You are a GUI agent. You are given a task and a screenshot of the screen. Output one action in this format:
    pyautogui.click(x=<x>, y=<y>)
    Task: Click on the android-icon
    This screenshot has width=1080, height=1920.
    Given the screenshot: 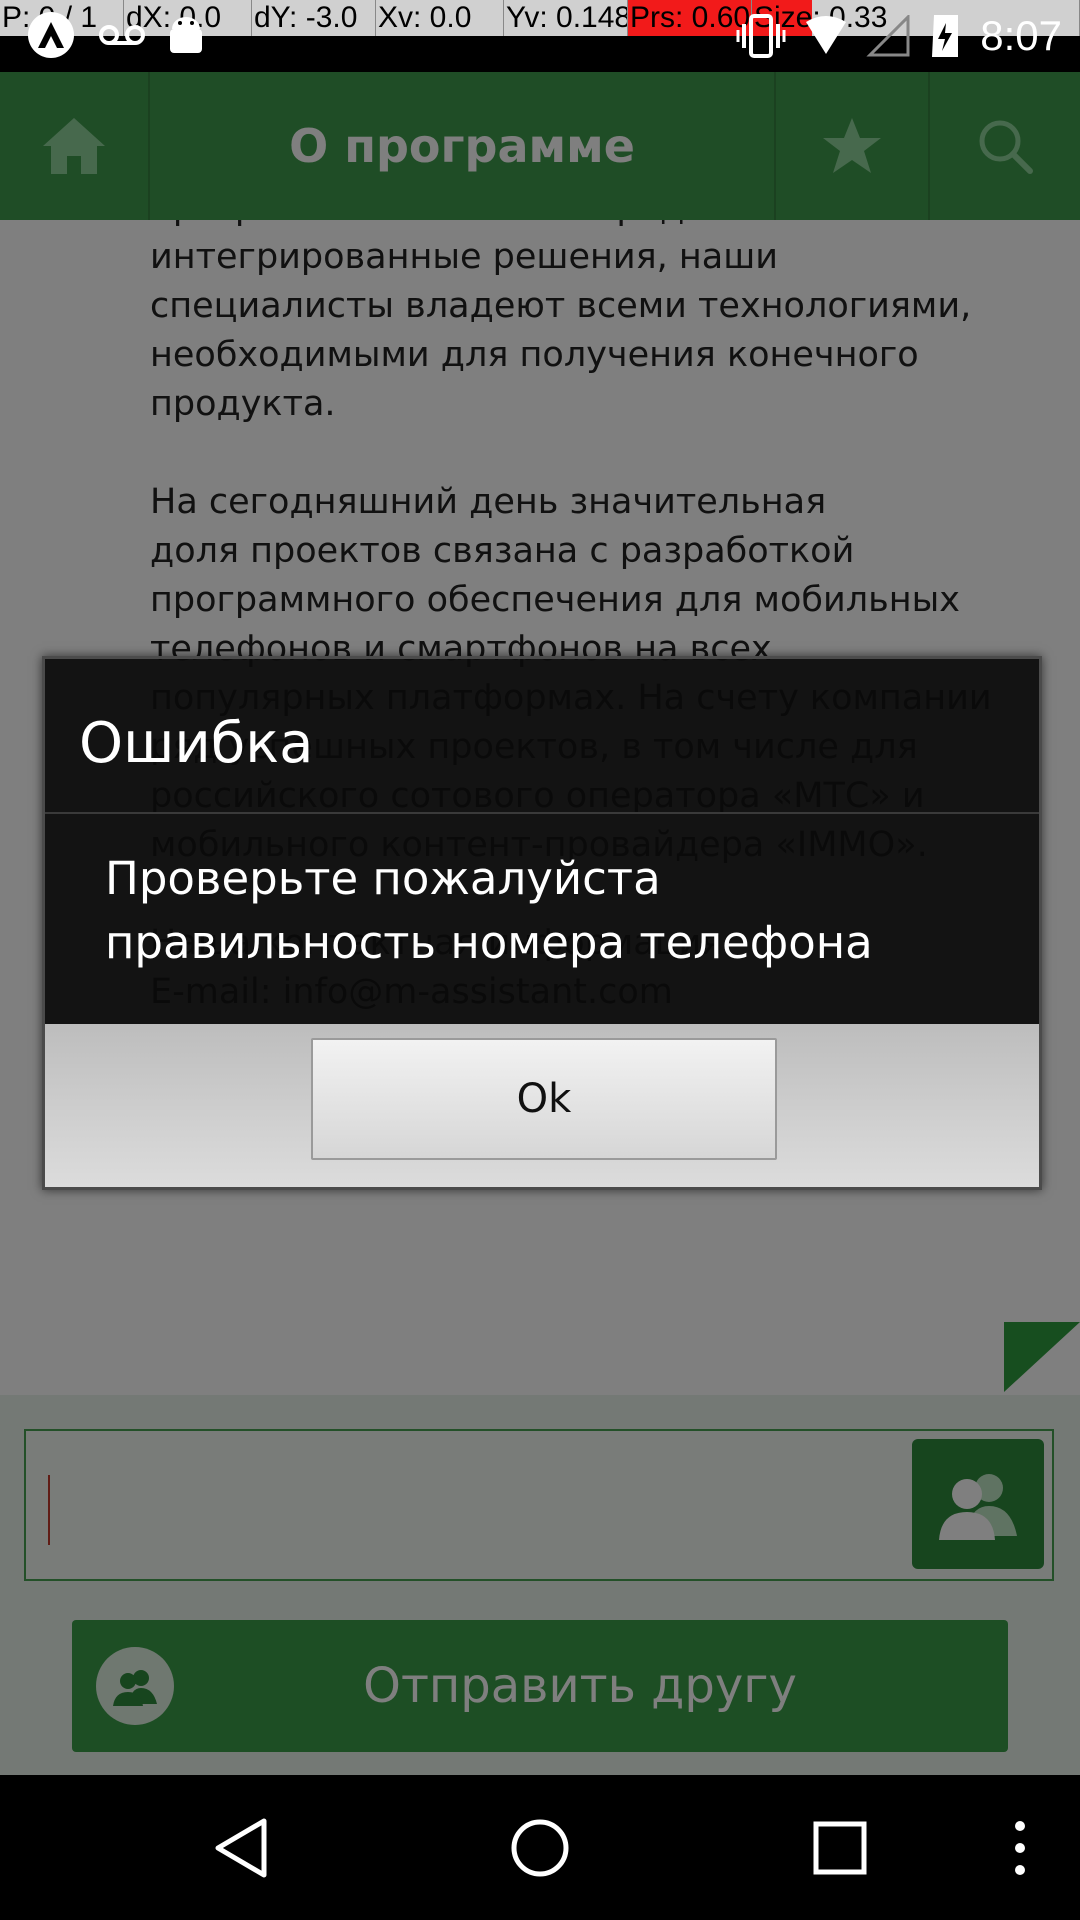 What is the action you would take?
    pyautogui.click(x=186, y=35)
    